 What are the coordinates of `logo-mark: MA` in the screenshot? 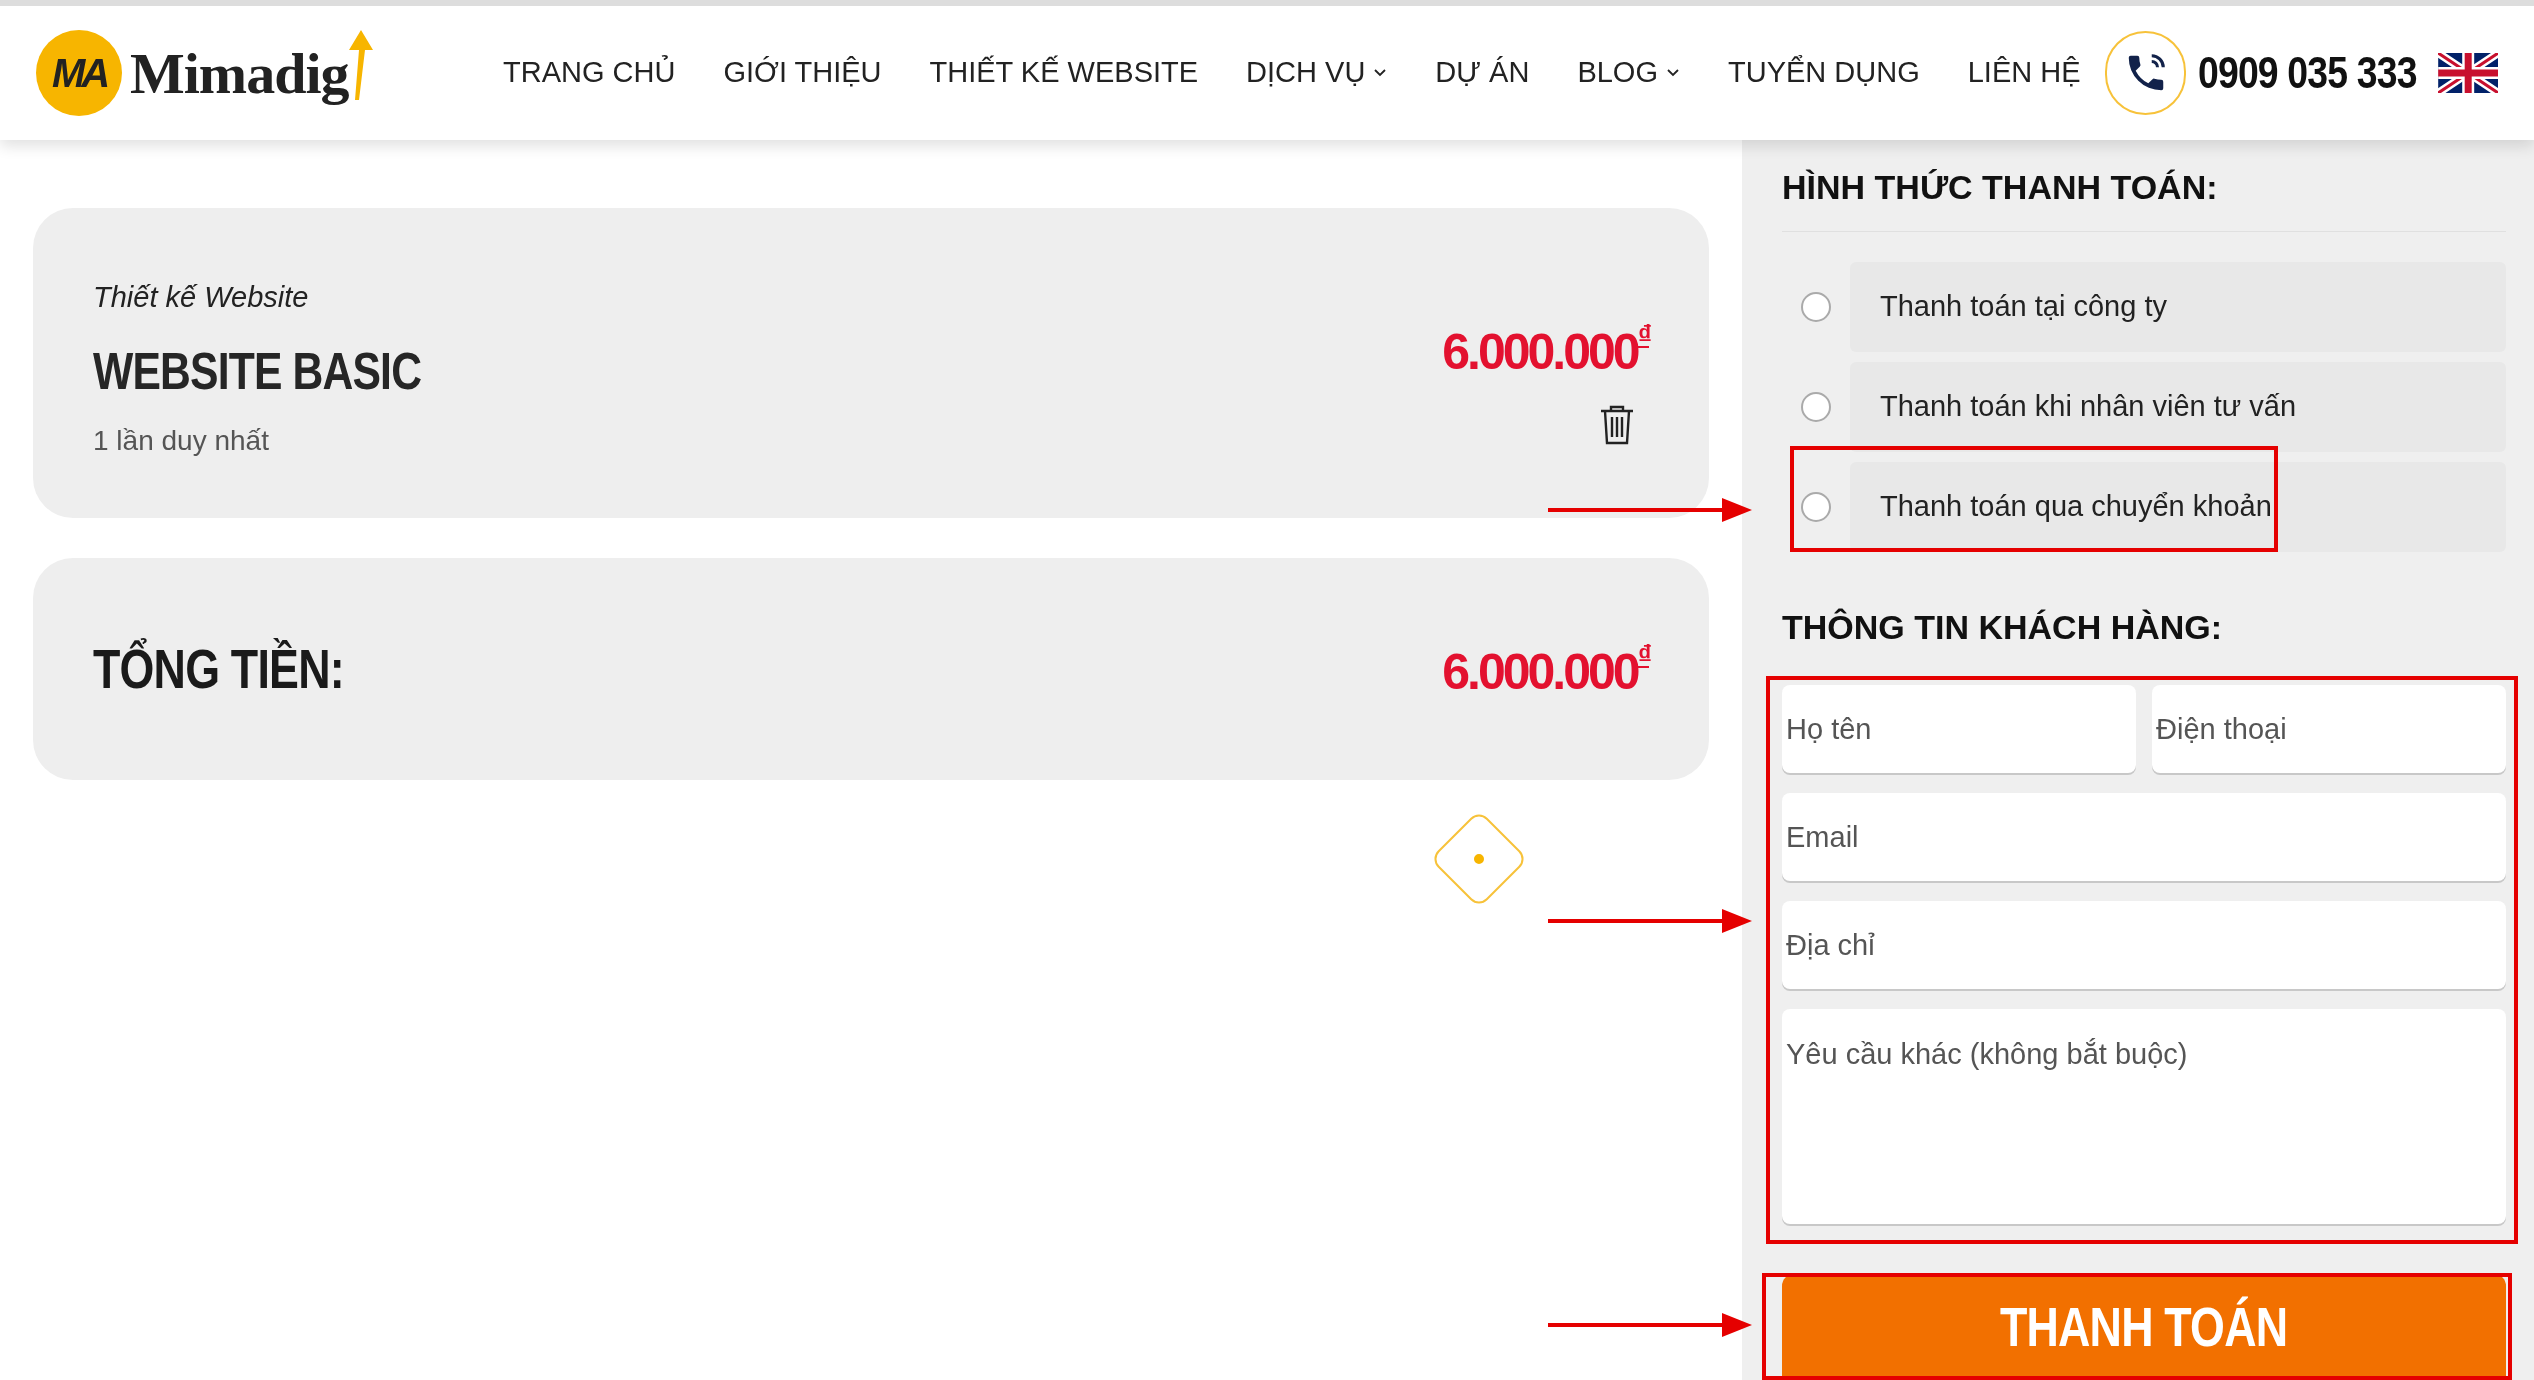 It's located at (79, 73).